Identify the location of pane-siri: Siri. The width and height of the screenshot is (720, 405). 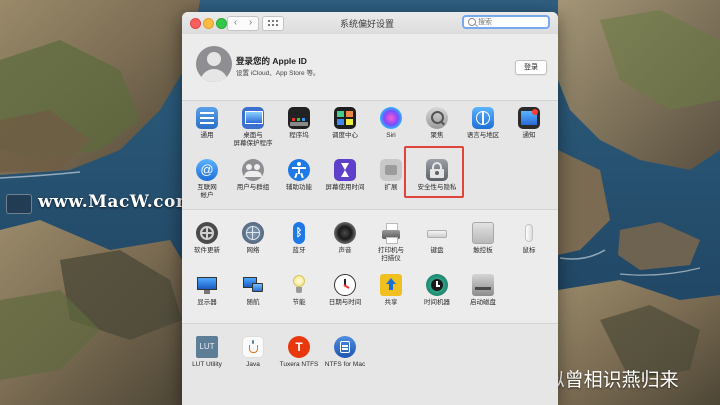
(391, 123).